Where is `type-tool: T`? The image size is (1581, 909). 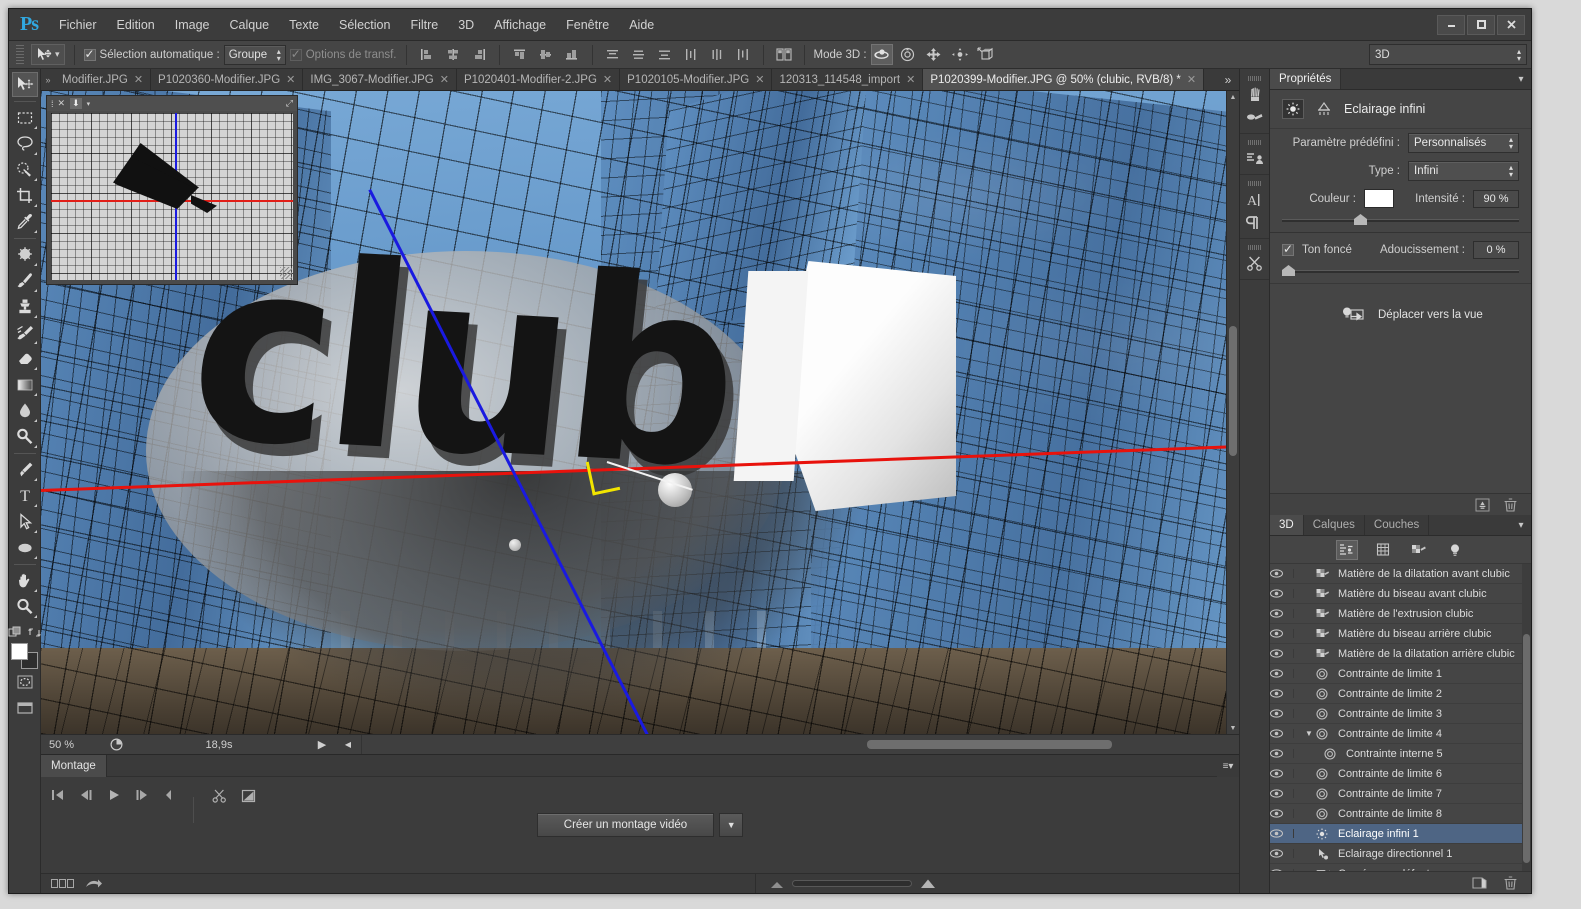 type-tool: T is located at coordinates (25, 495).